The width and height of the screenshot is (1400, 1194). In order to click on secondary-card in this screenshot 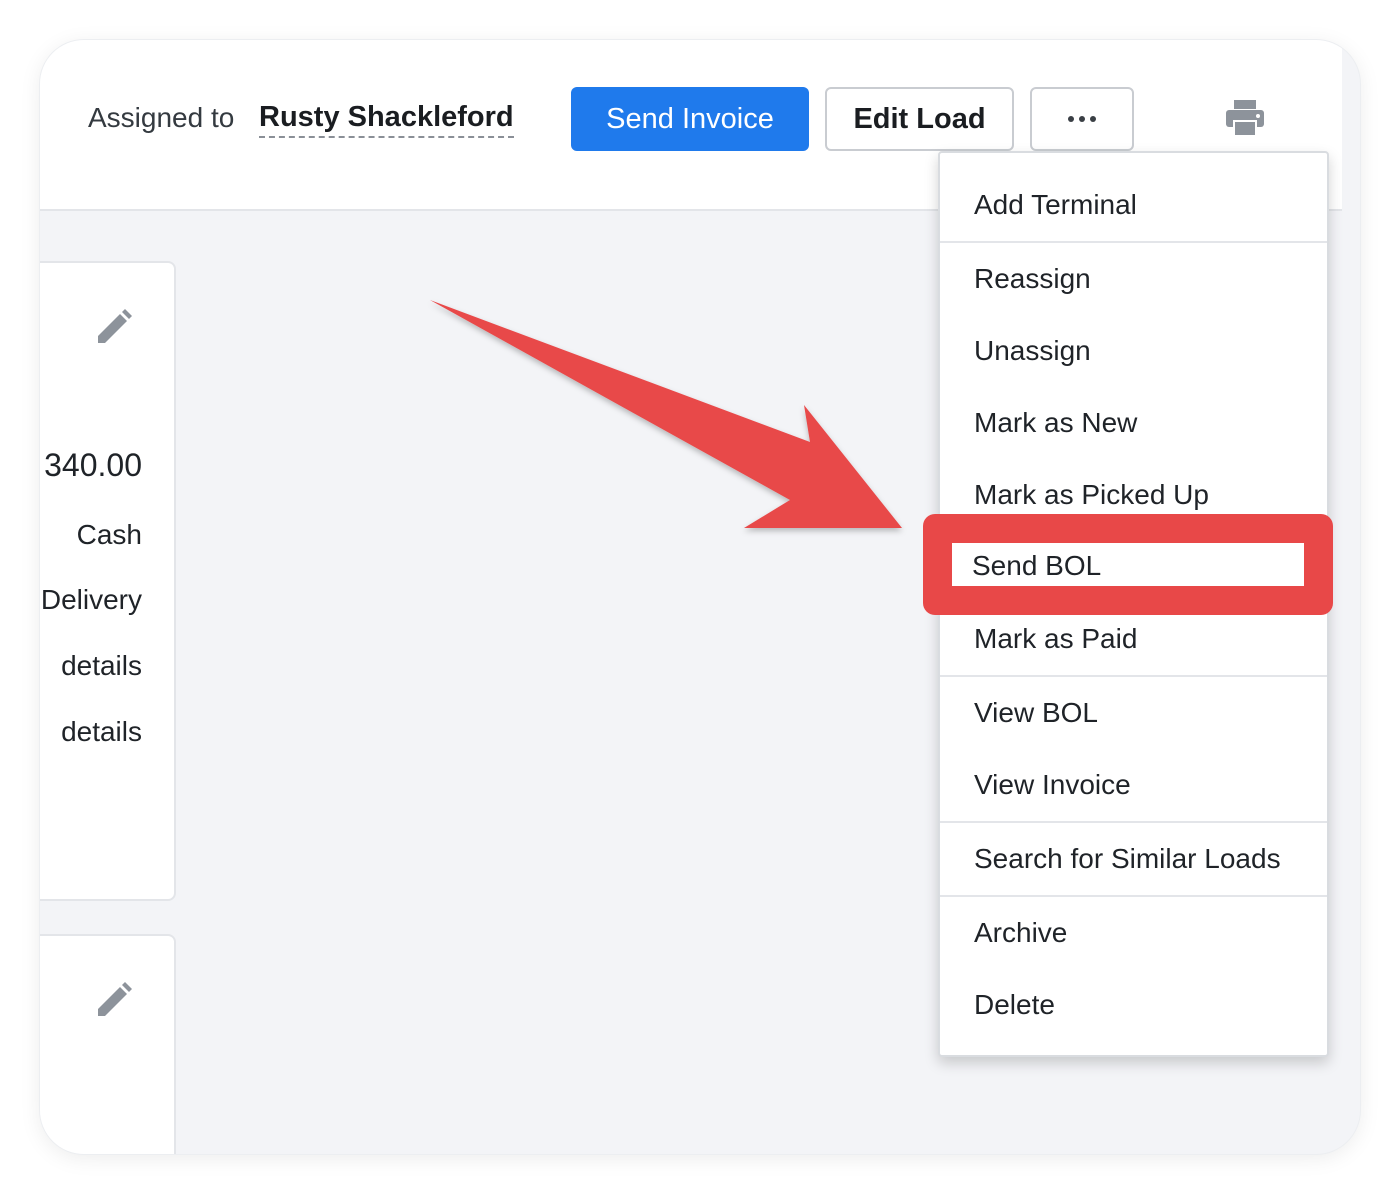, I will do `click(108, 1044)`.